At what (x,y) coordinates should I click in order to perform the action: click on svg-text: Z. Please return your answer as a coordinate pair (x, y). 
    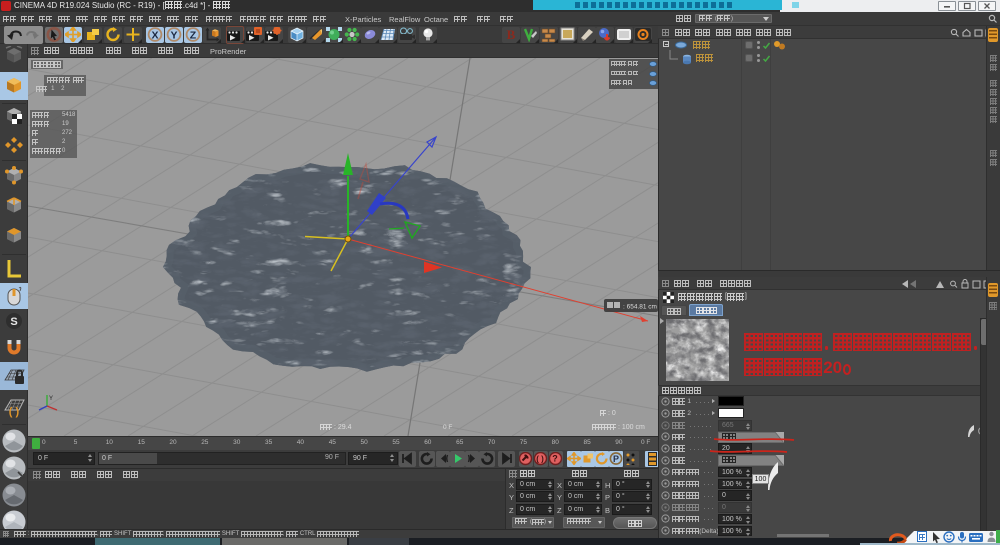
    Looking at the image, I should click on (193, 35).